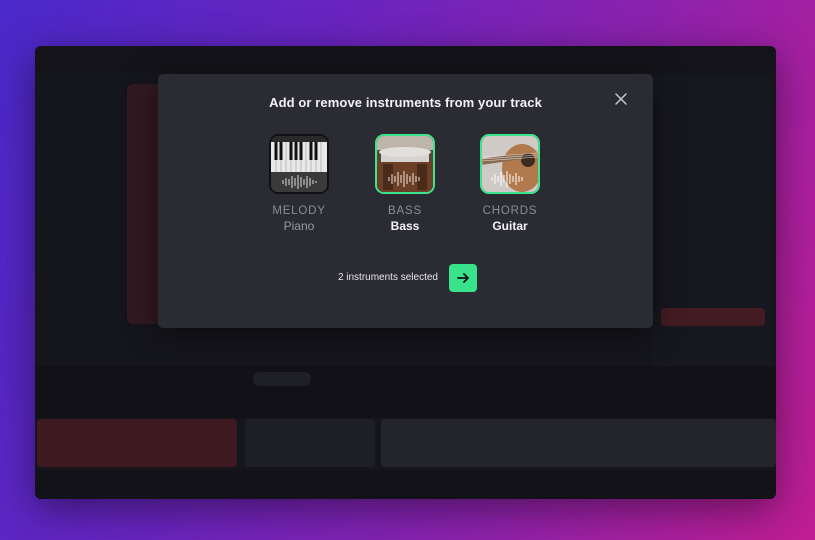 Image resolution: width=815 pixels, height=540 pixels. I want to click on guitar-thumbnail, so click(510, 164).